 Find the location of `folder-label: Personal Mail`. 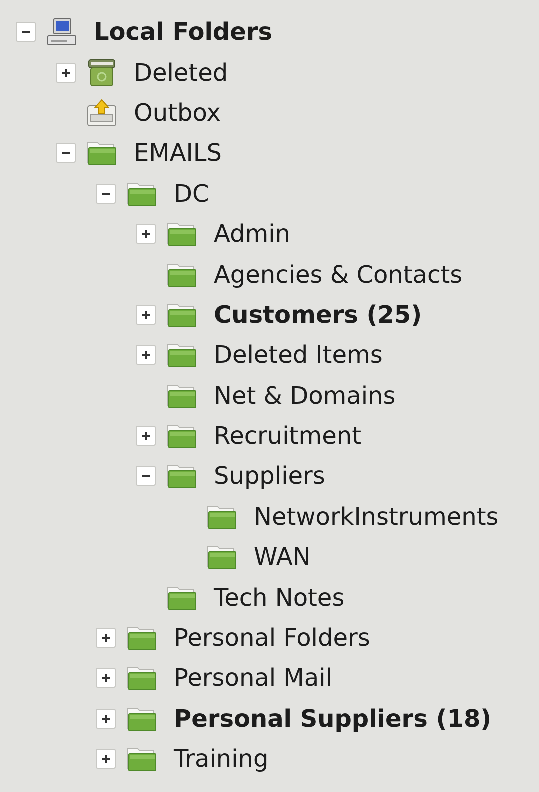

folder-label: Personal Mail is located at coordinates (253, 678).